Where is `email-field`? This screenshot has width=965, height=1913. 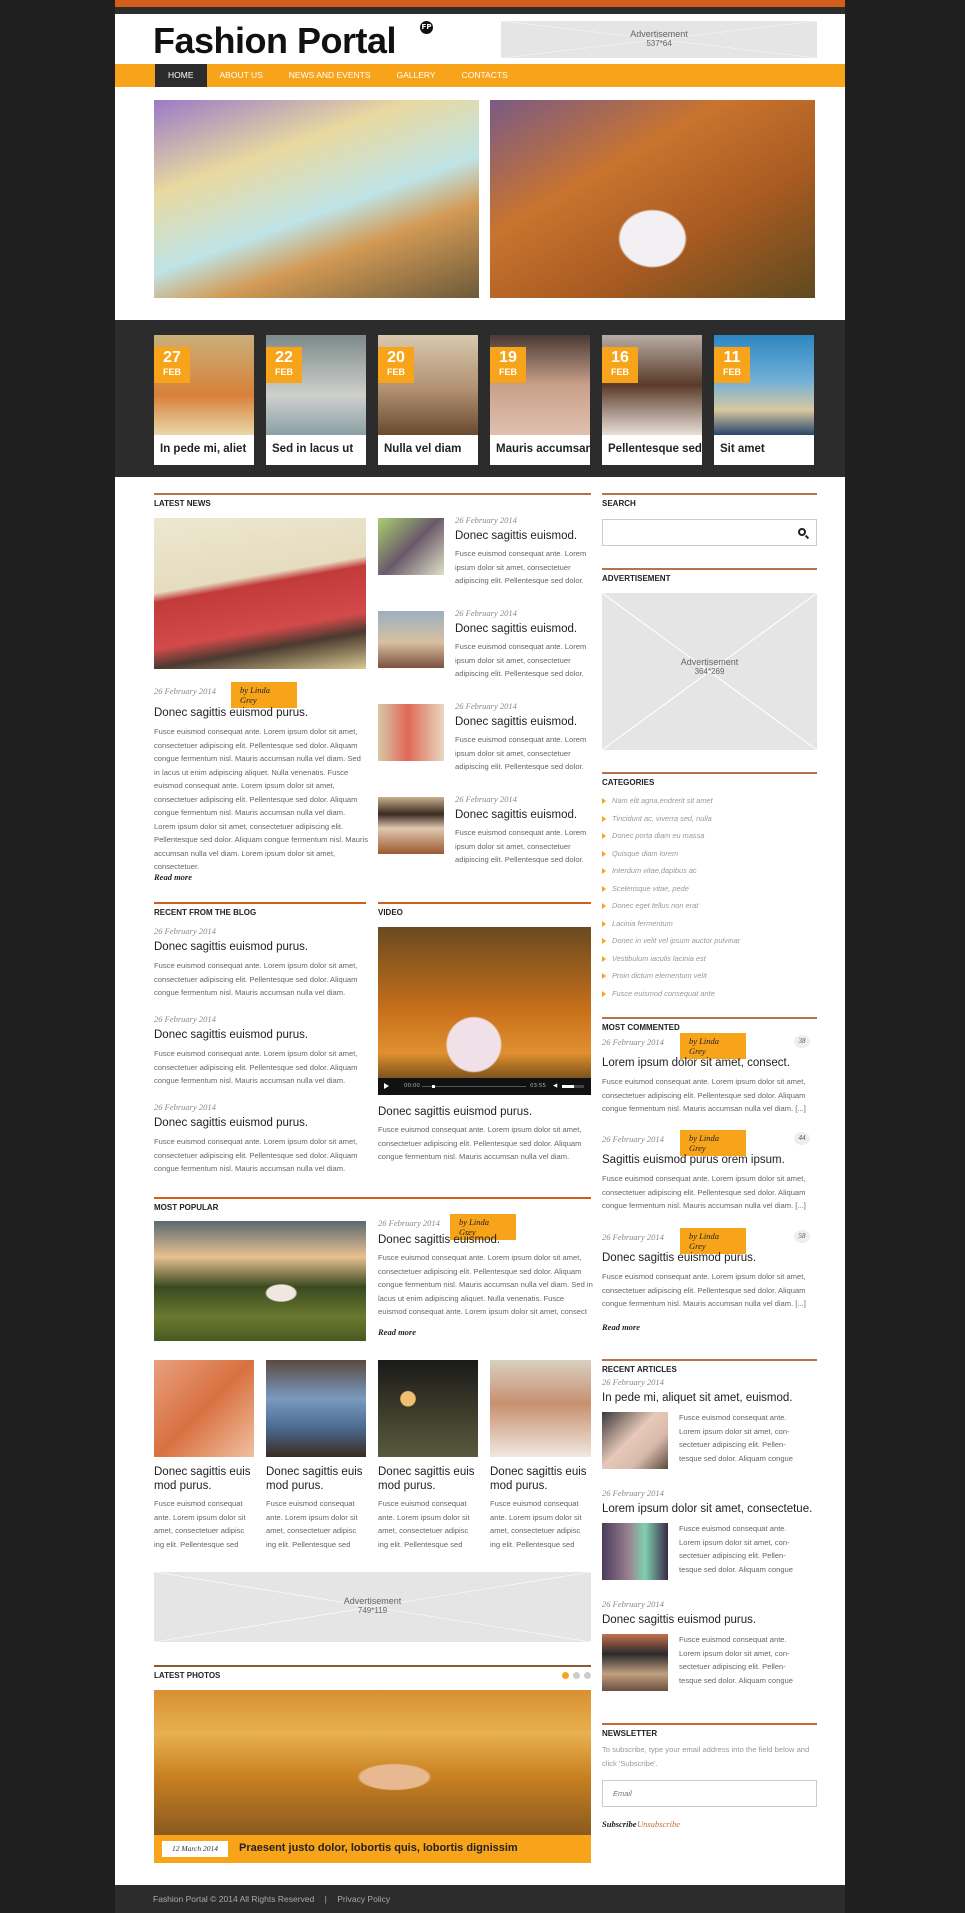 email-field is located at coordinates (709, 1793).